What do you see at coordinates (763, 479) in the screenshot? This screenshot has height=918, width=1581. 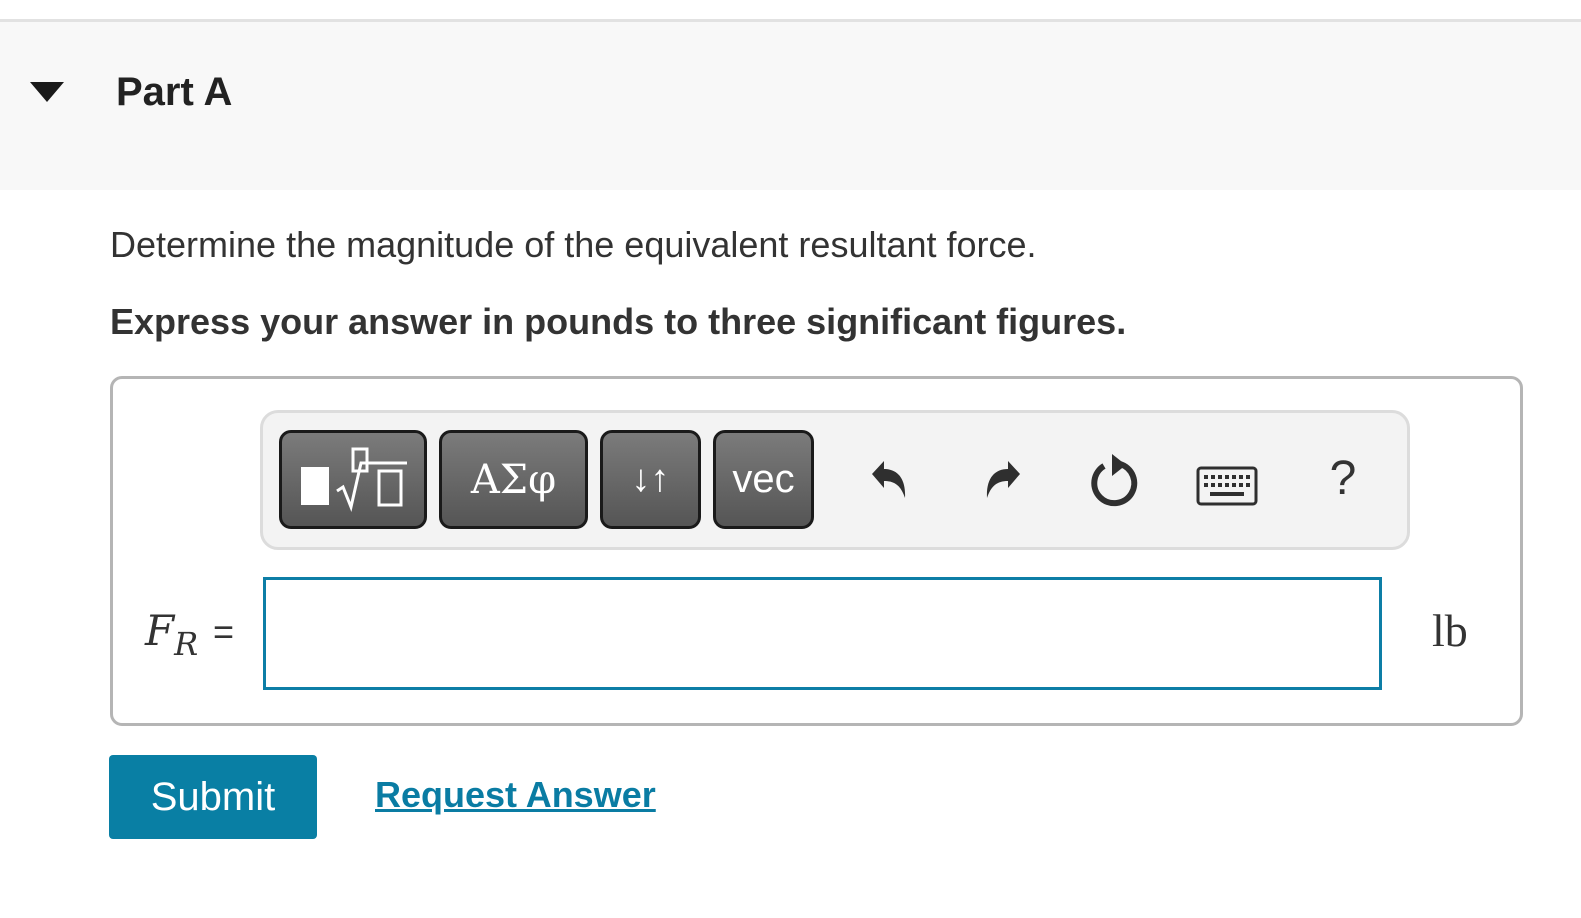 I see `vector-button: vec` at bounding box center [763, 479].